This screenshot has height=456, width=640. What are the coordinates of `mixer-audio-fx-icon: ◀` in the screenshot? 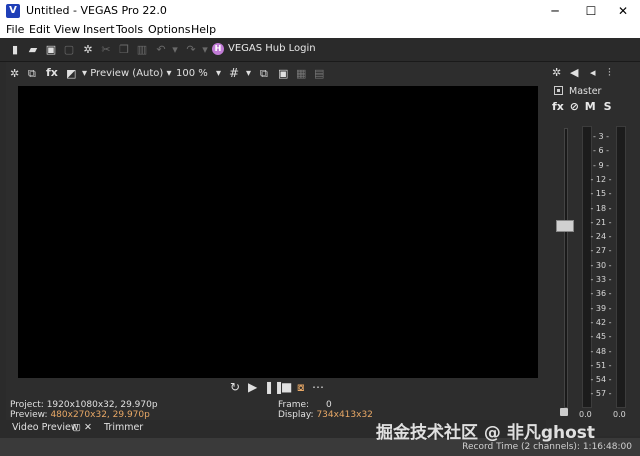 It's located at (574, 72).